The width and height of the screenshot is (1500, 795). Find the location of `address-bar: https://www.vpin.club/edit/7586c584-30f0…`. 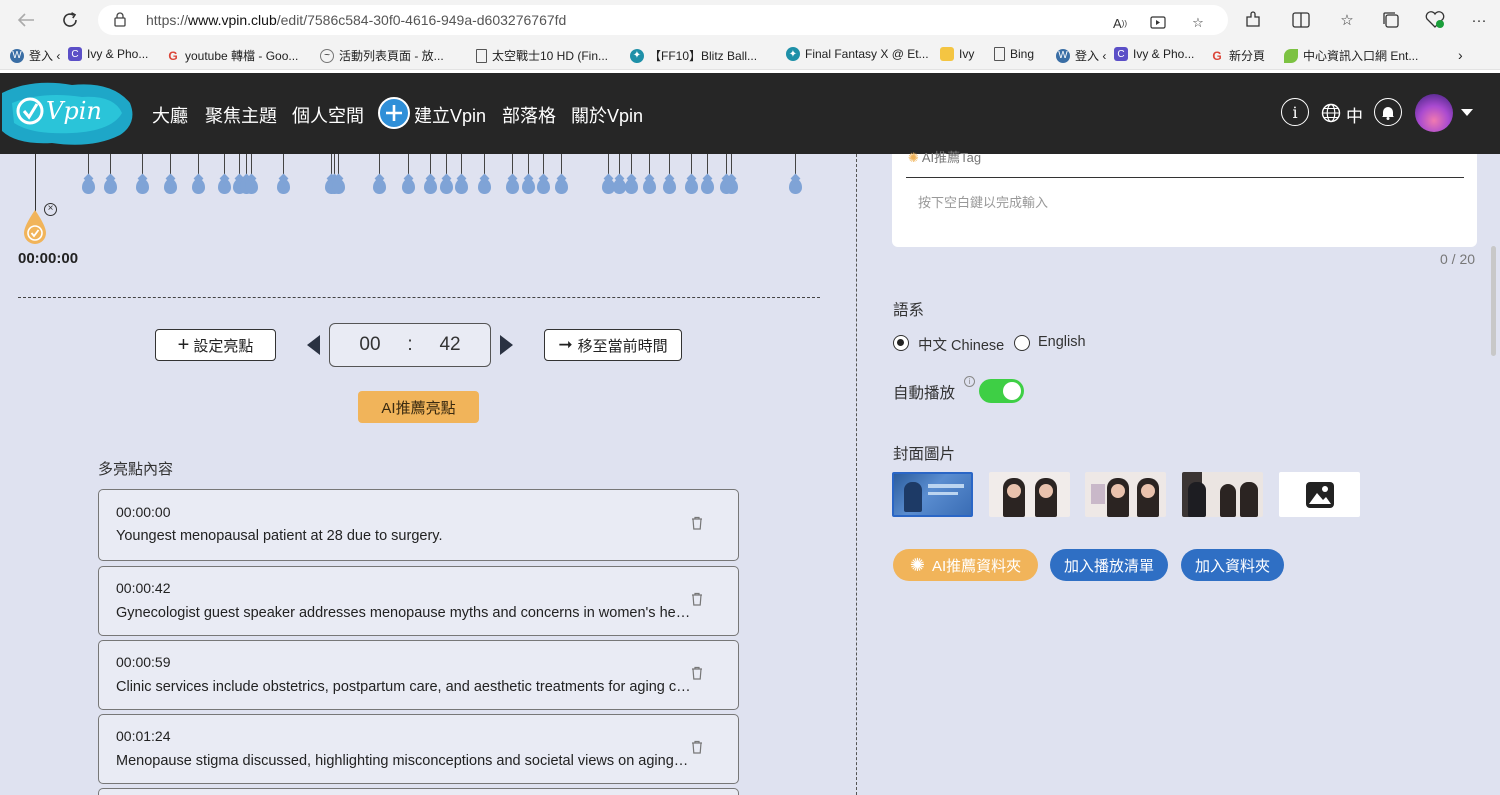

address-bar: https://www.vpin.club/edit/7586c584-30f0… is located at coordinates (663, 20).